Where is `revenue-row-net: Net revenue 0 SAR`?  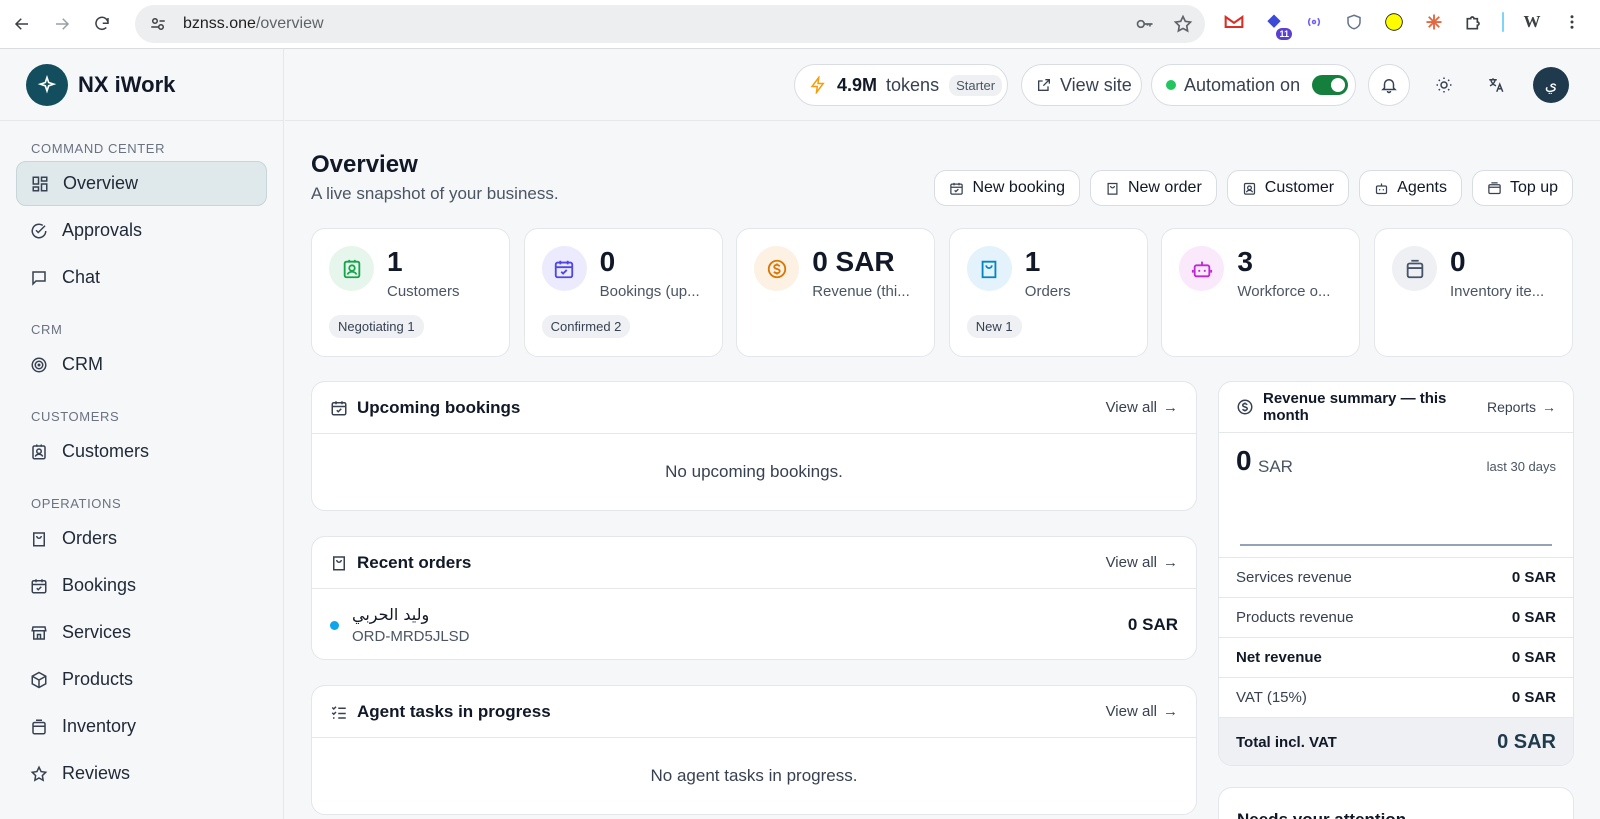 revenue-row-net: Net revenue 0 SAR is located at coordinates (1396, 657).